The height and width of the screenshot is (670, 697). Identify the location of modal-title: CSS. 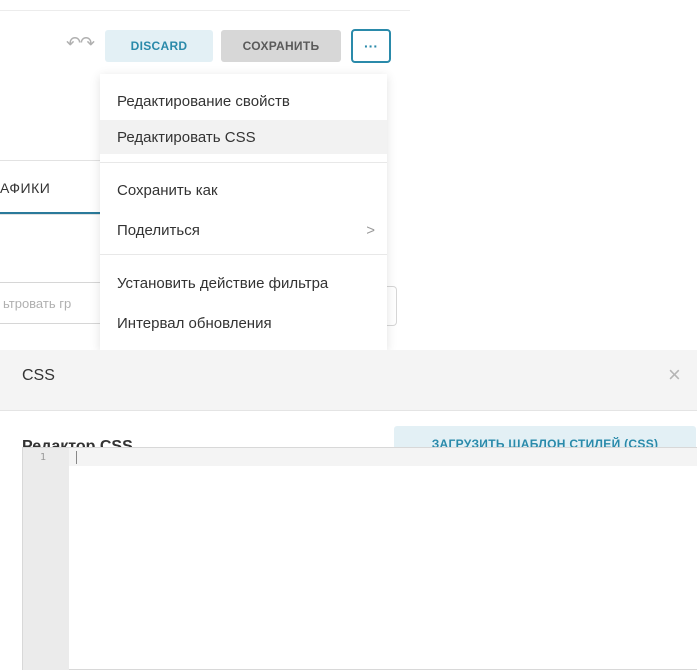
(38, 375).